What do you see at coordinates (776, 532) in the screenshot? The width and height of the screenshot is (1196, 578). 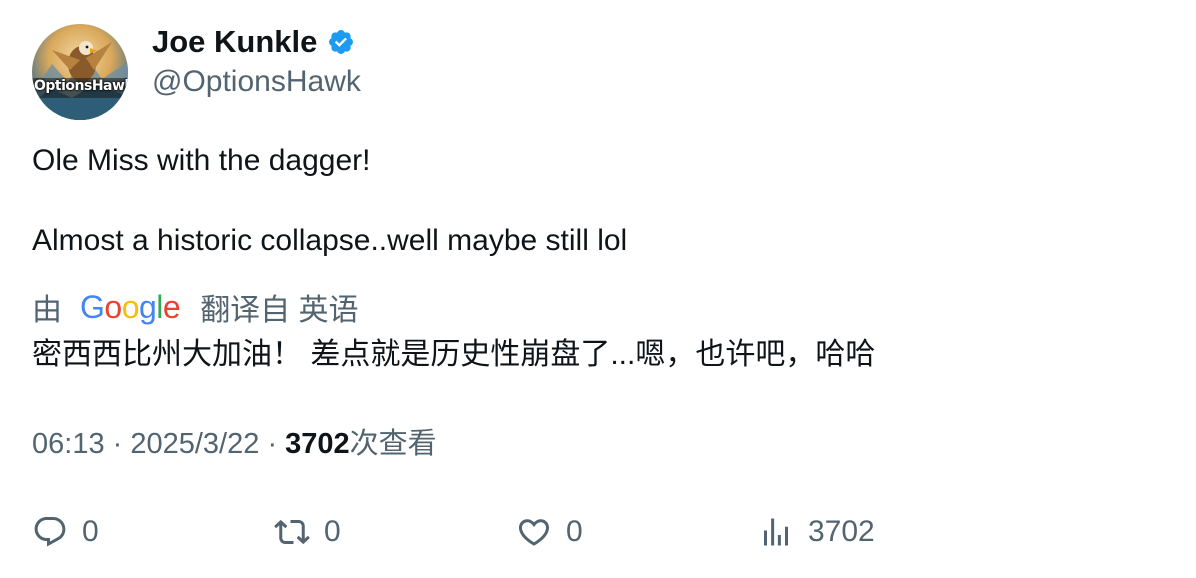 I see `analytics-icon` at bounding box center [776, 532].